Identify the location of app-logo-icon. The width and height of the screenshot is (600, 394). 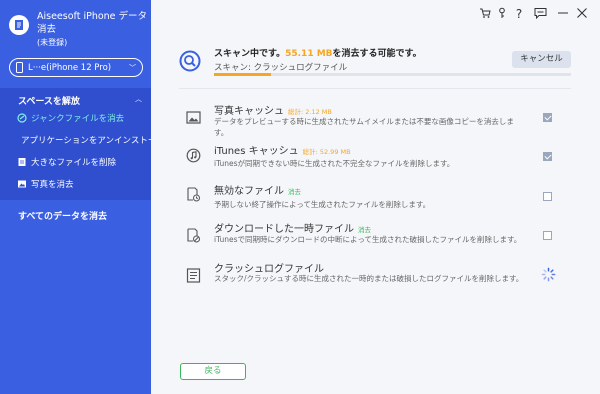
(19, 25).